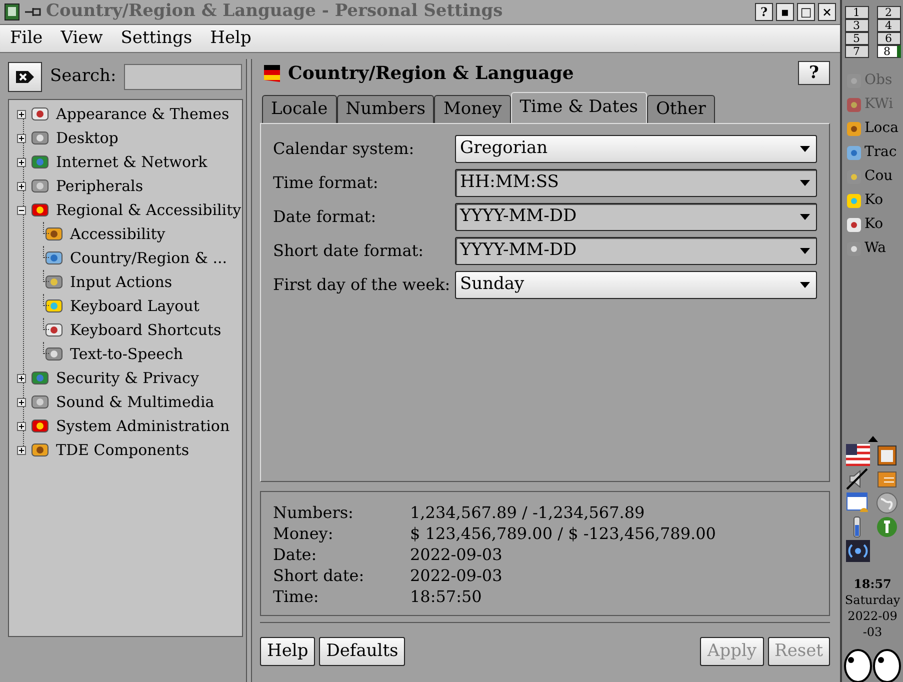 The height and width of the screenshot is (682, 903). I want to click on eyes-drawing, so click(873, 664).